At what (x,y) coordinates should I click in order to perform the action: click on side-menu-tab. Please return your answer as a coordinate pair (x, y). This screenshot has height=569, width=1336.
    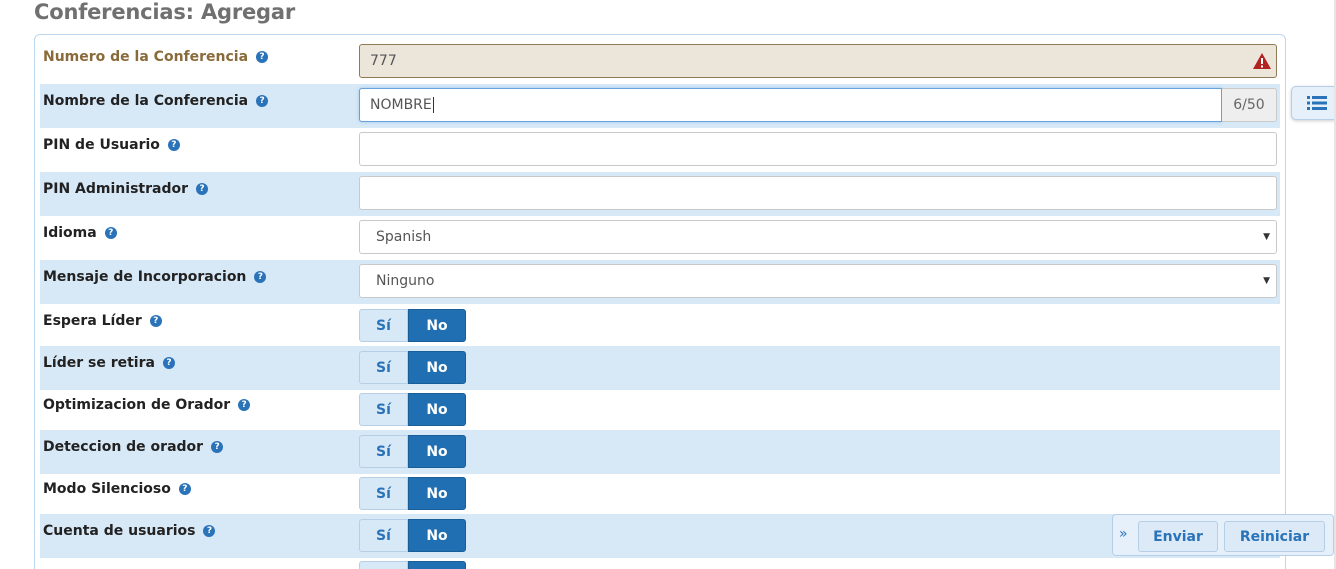
    Looking at the image, I should click on (1313, 103).